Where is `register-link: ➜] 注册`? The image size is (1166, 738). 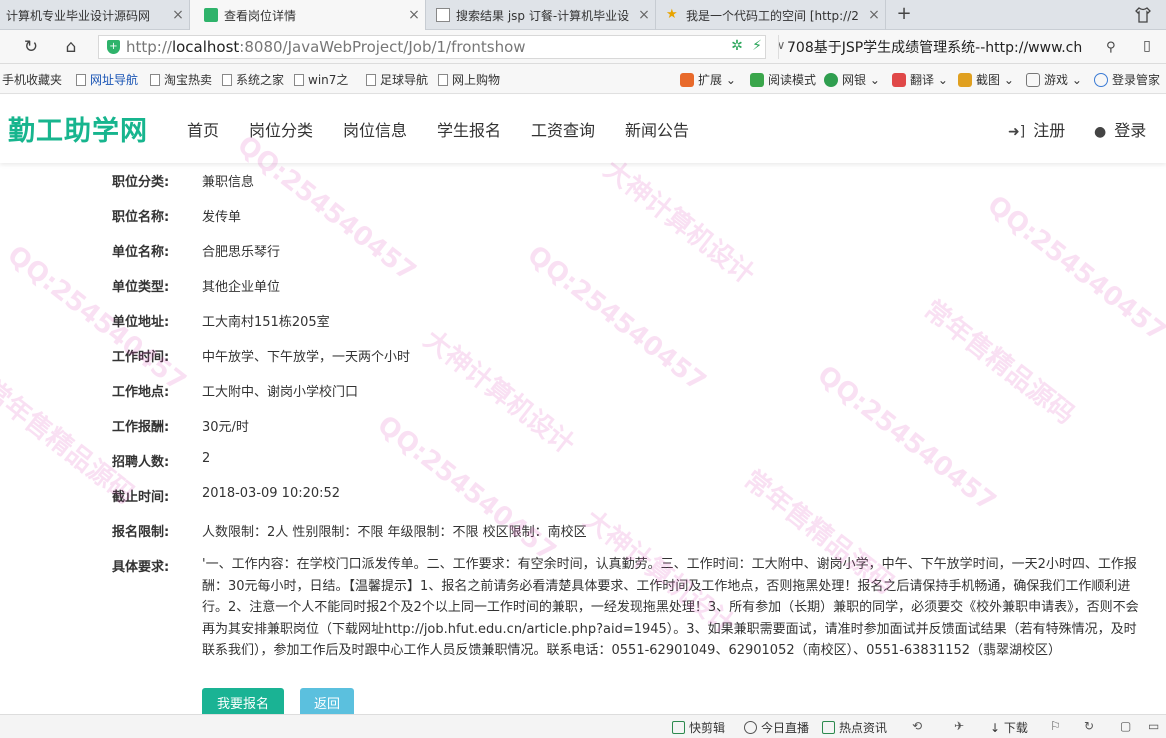
register-link: ➜] 注册 is located at coordinates (1036, 129).